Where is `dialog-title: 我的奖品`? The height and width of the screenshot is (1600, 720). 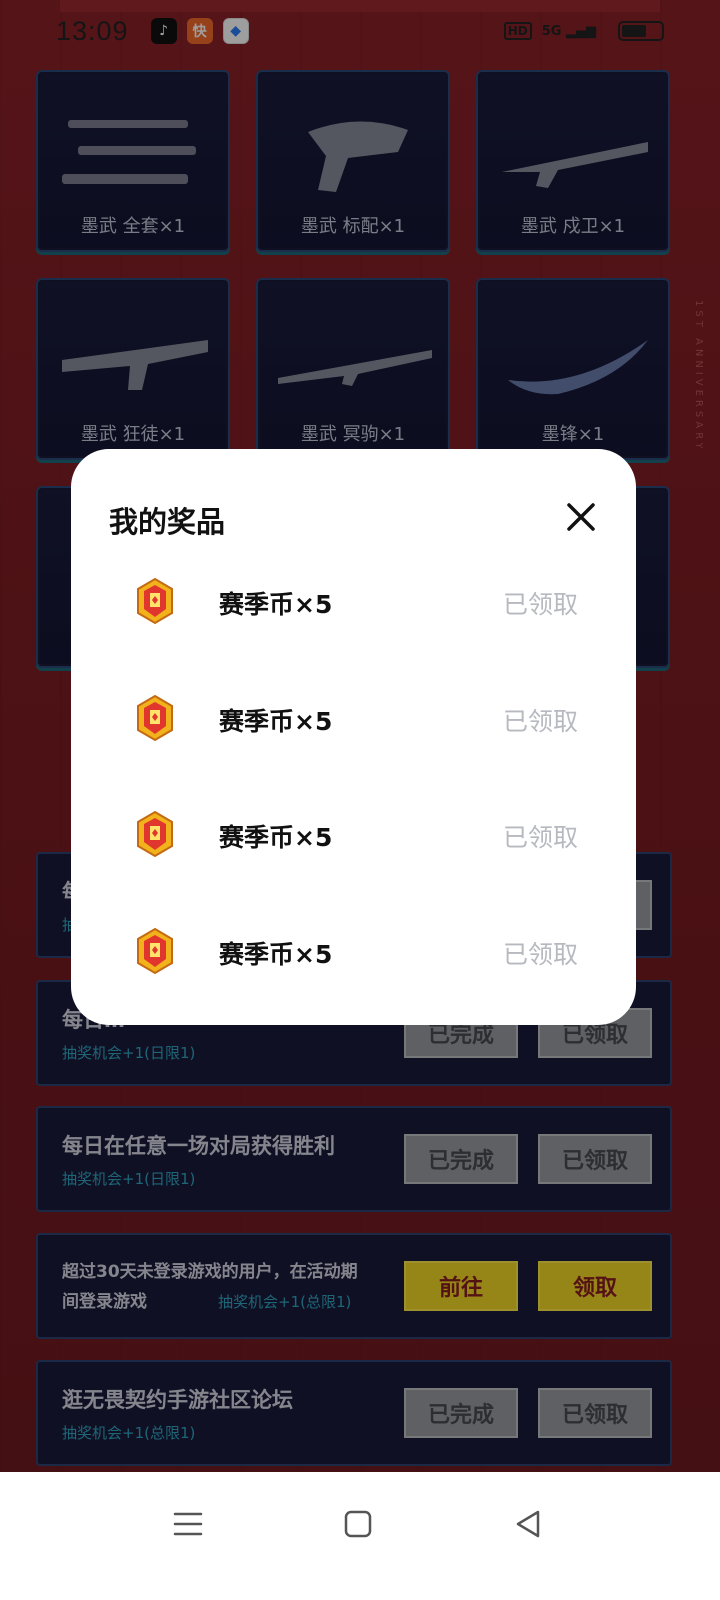
dialog-title: 我的奖品 is located at coordinates (167, 522).